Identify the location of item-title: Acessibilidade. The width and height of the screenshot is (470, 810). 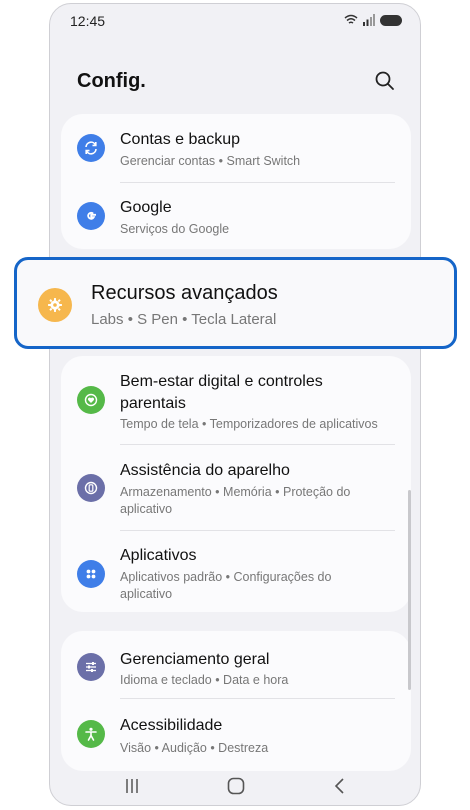
(171, 725).